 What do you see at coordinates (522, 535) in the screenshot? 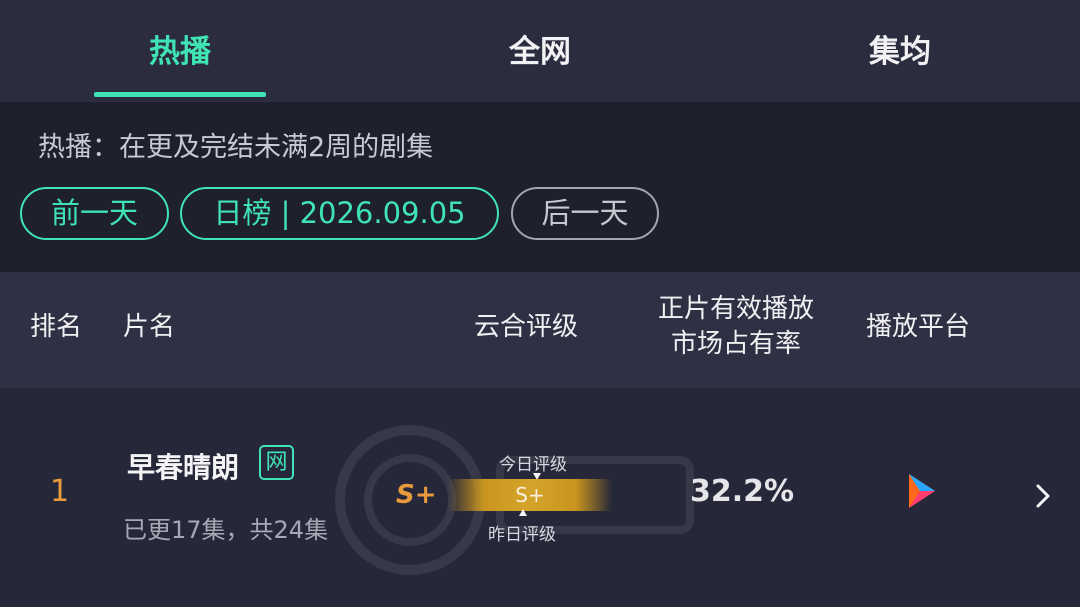
I see `yesterday-rating-label: 昨日评级` at bounding box center [522, 535].